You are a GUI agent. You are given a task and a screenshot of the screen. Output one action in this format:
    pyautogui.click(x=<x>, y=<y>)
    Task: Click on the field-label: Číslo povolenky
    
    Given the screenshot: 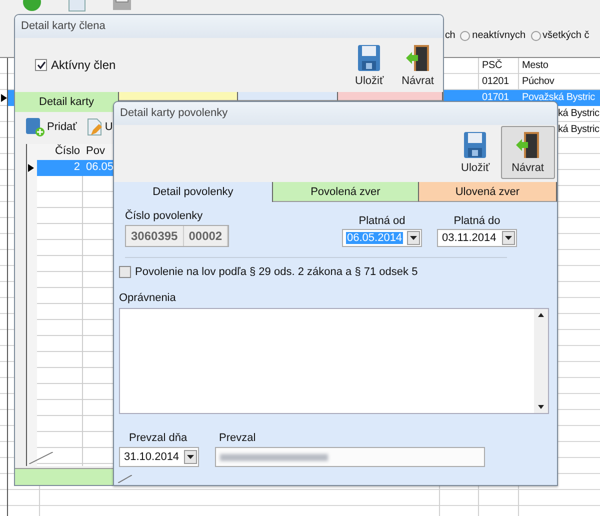 What is the action you would take?
    pyautogui.click(x=164, y=216)
    